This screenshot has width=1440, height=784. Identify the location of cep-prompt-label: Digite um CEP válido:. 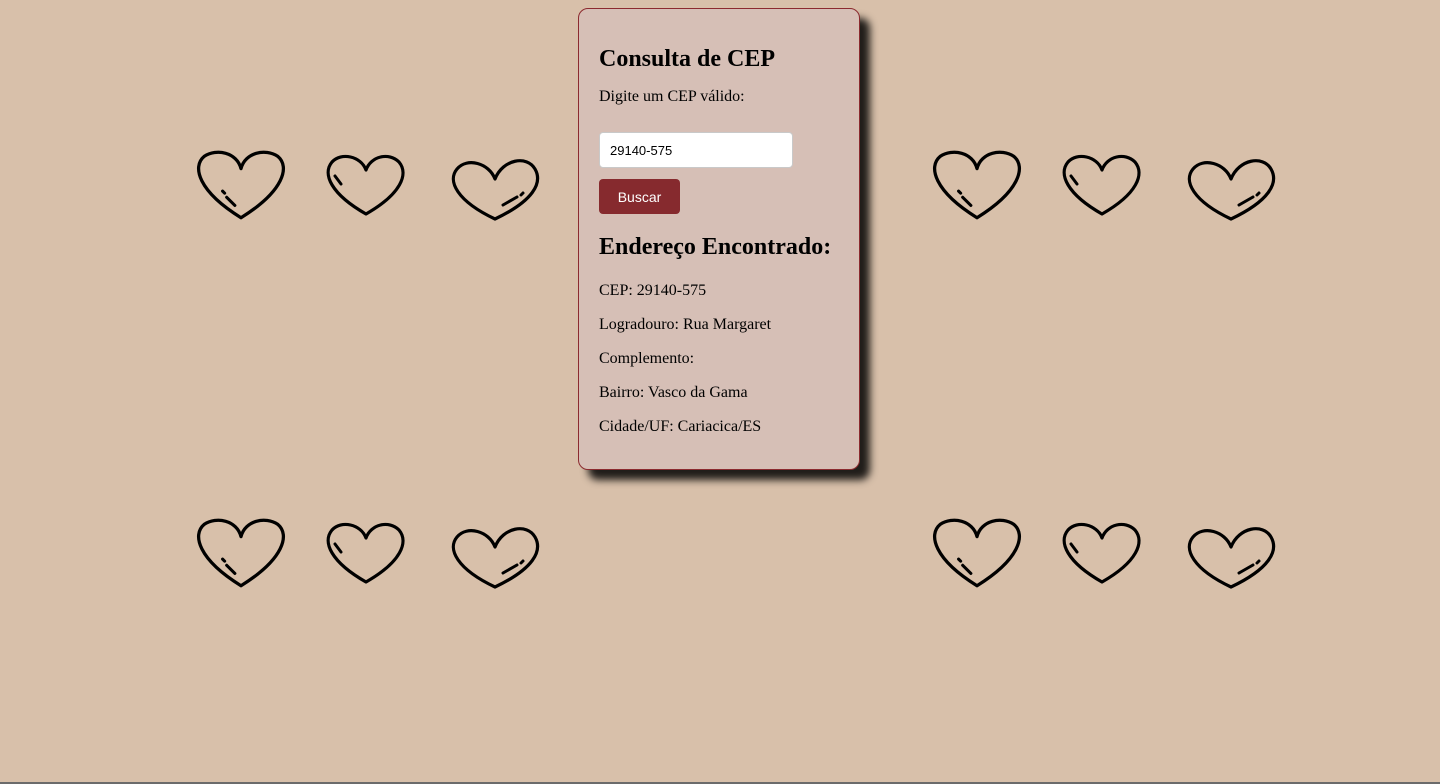
(672, 96).